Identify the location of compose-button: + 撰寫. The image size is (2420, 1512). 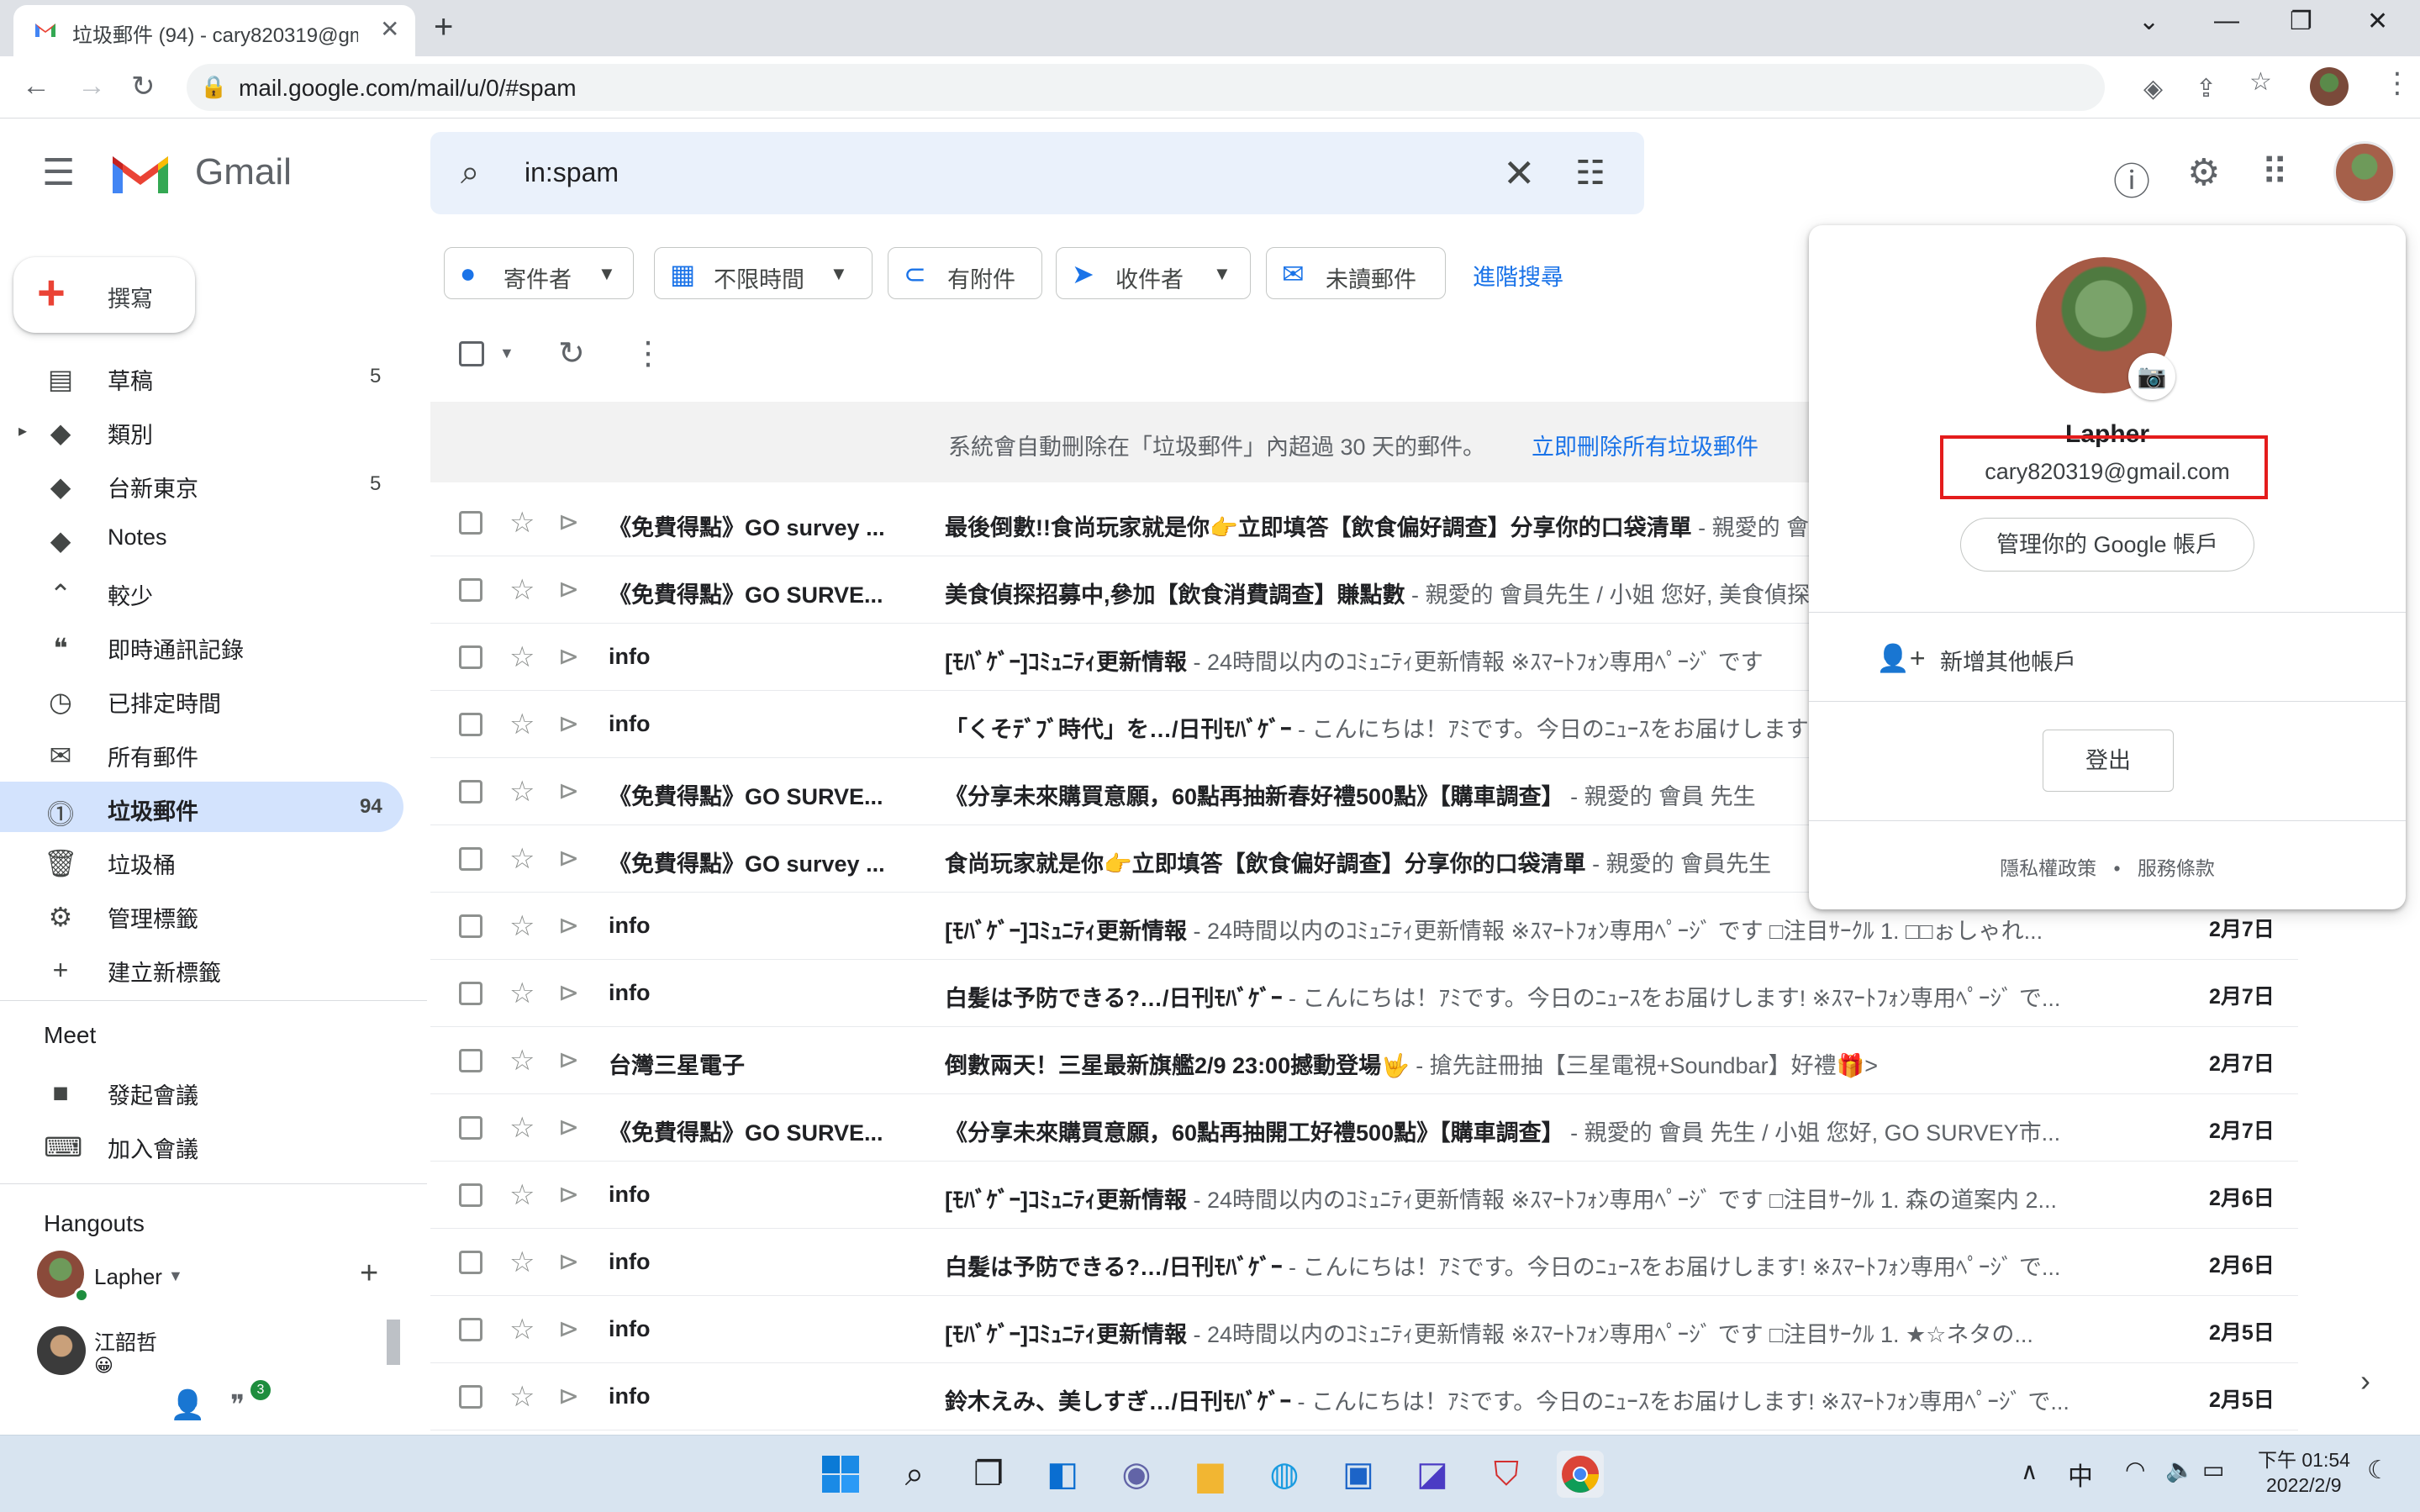
(104, 295).